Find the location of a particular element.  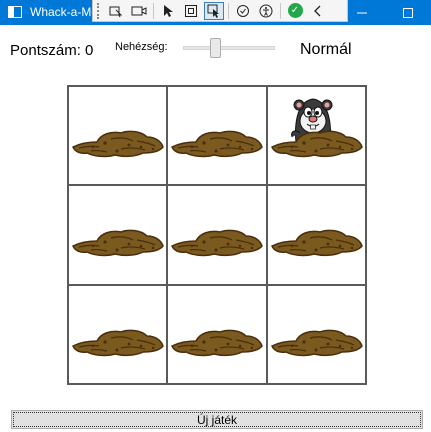

difficulty-value: Normál is located at coordinates (326, 49).